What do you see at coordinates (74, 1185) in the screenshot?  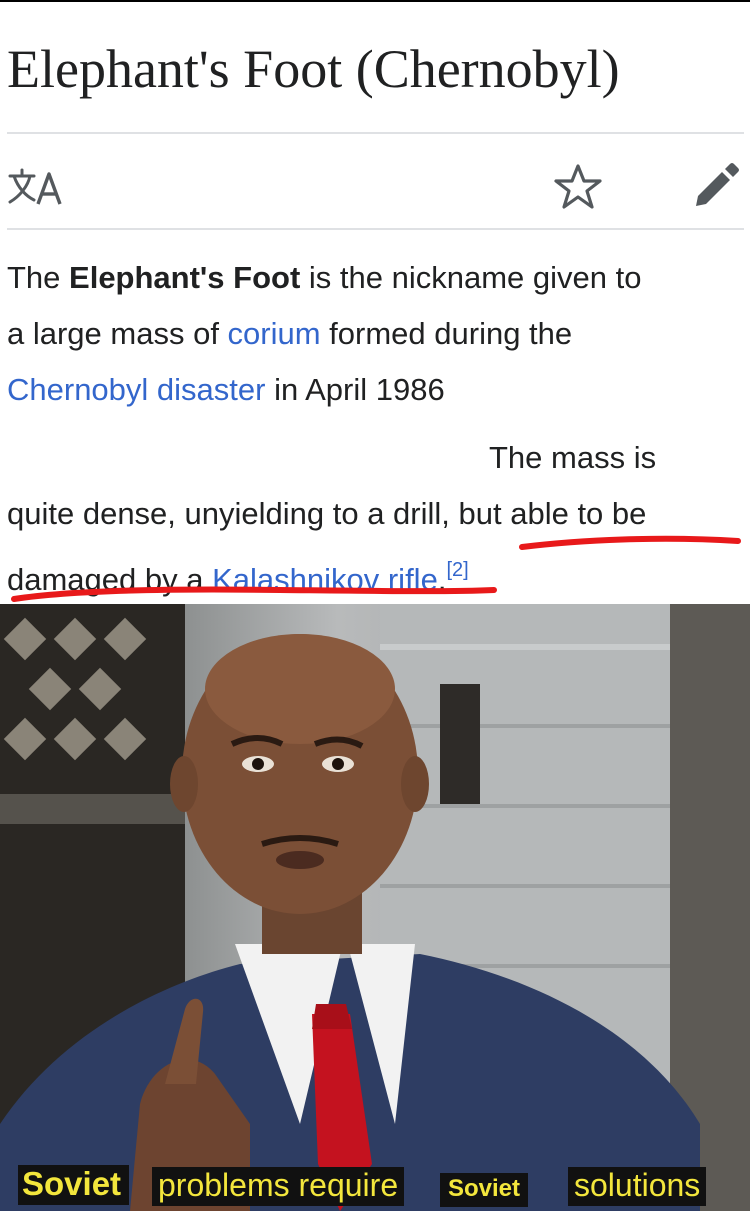 I see `caption-word-soviet: Soviet` at bounding box center [74, 1185].